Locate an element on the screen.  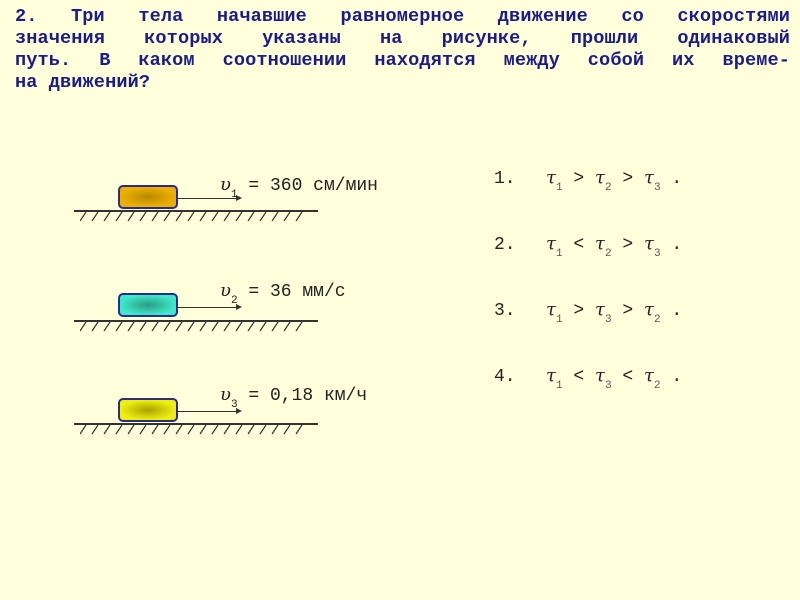
velocity-label-1: υ1 = 360 см/мин is located at coordinates (299, 187).